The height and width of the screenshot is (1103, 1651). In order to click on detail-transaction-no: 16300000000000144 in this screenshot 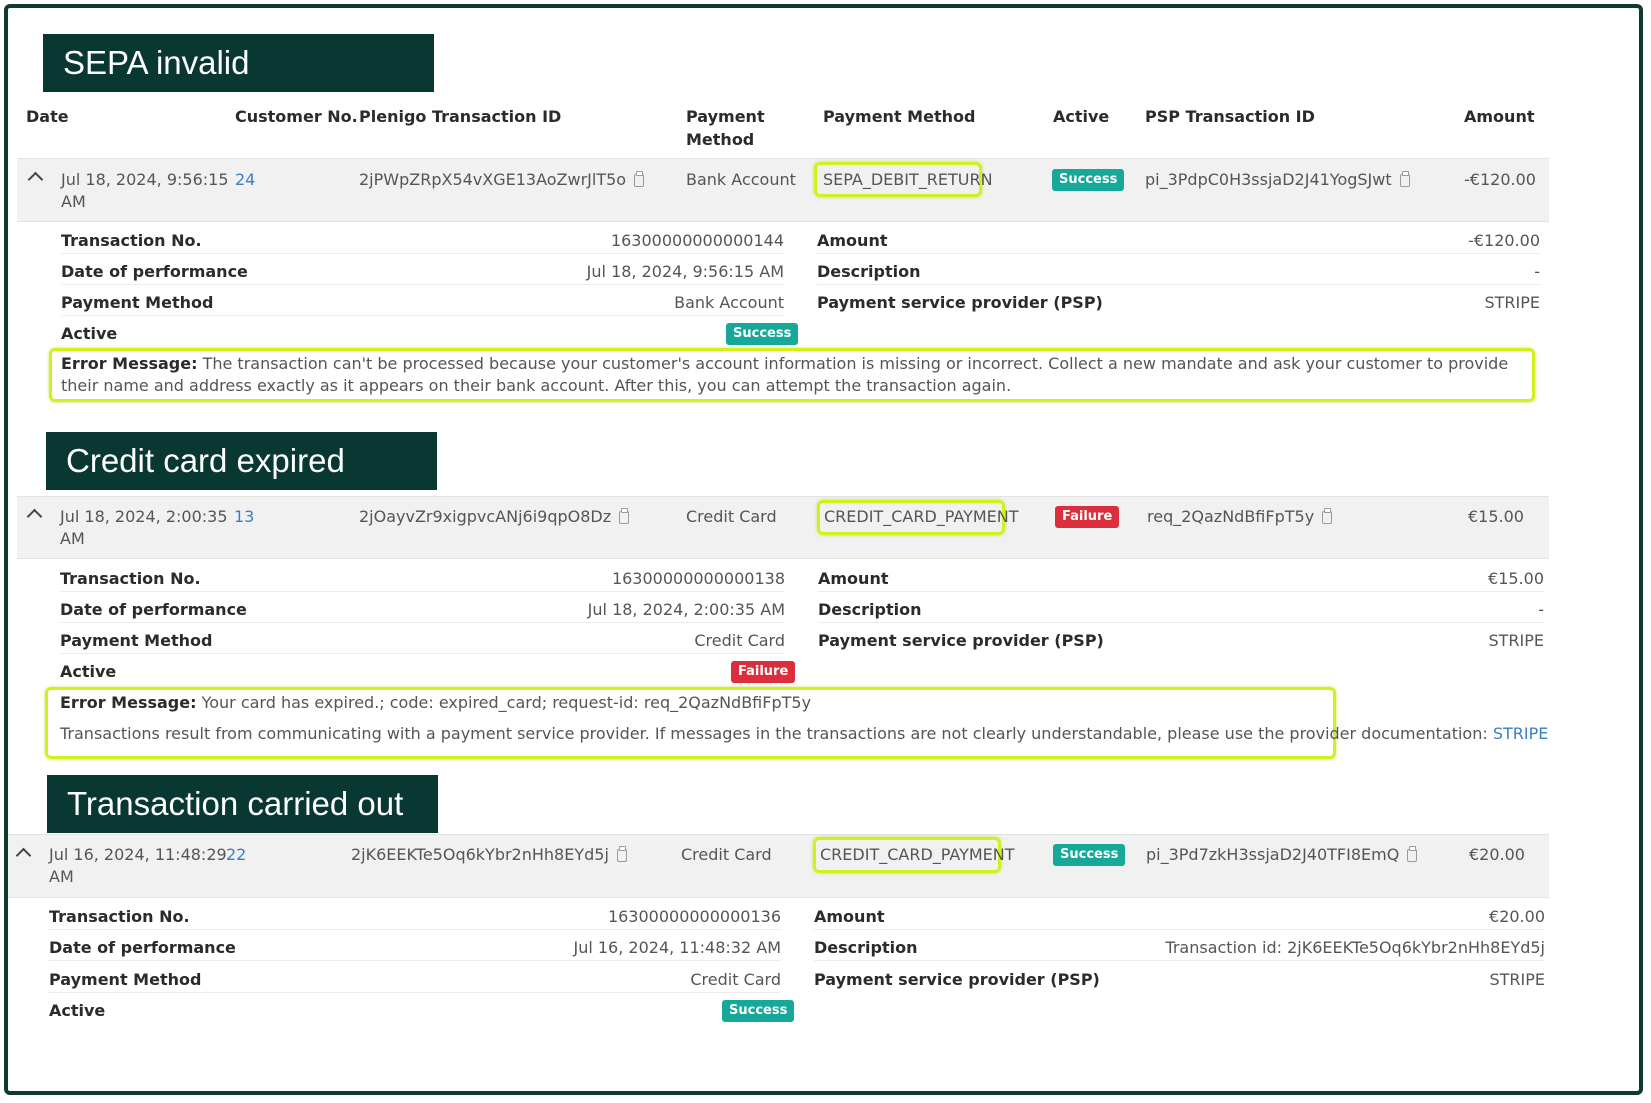, I will do `click(697, 240)`.